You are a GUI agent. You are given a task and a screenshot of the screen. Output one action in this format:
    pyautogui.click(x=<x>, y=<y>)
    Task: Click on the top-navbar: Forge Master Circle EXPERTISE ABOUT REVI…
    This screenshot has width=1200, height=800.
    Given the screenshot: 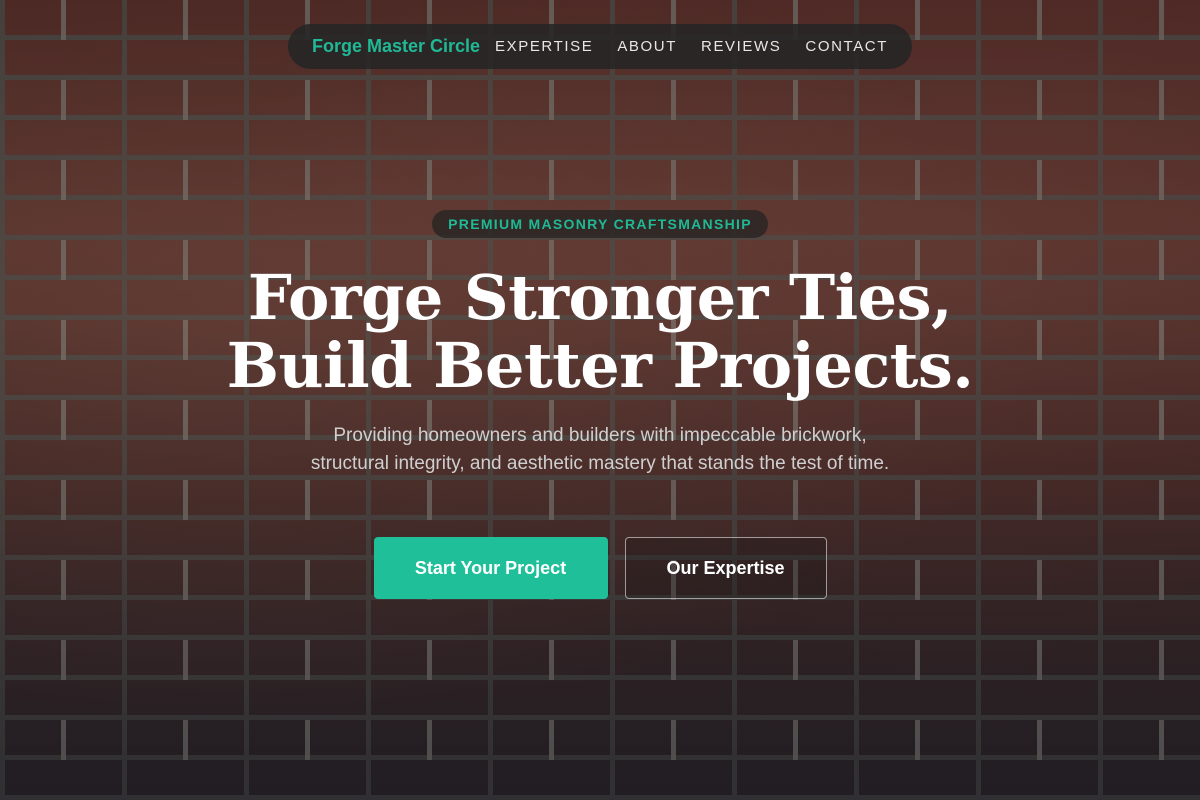 What is the action you would take?
    pyautogui.click(x=600, y=46)
    